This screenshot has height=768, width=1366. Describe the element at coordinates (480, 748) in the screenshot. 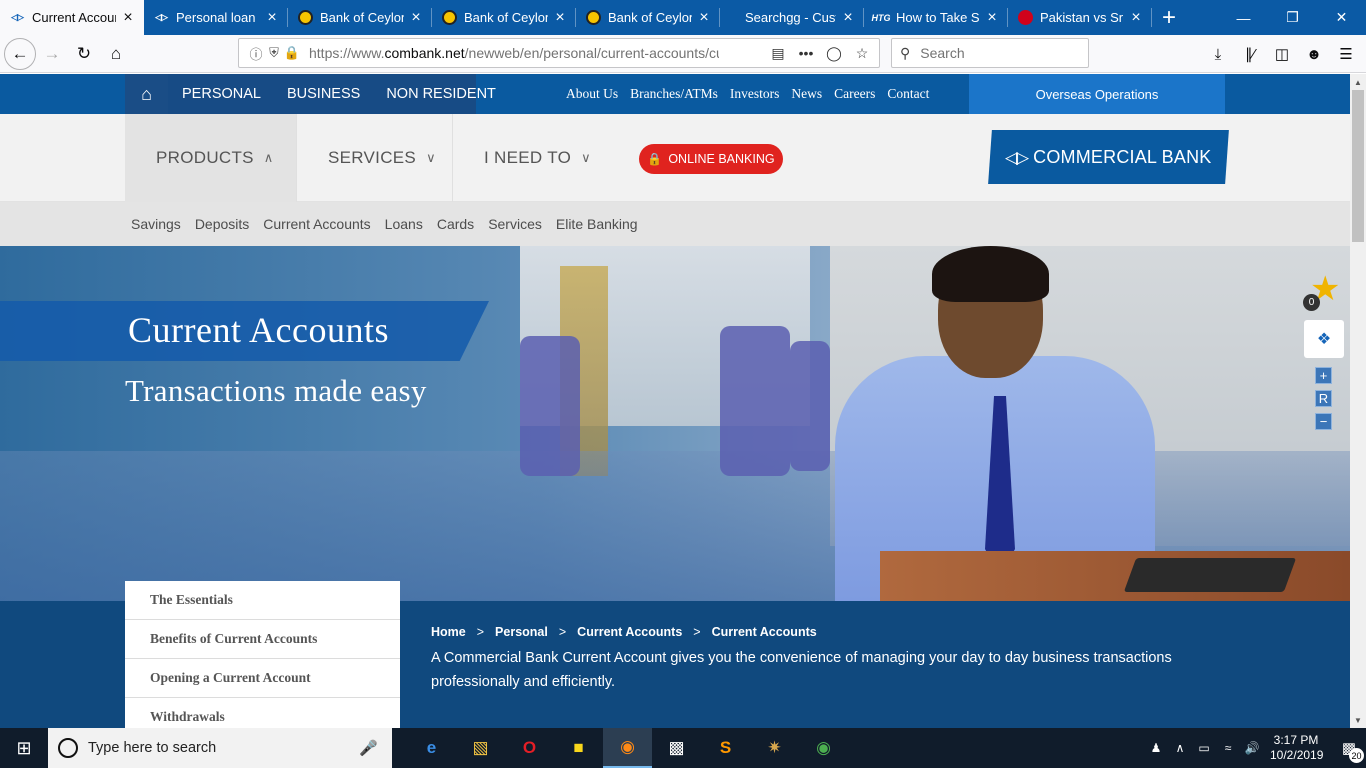

I see `file-explorer-icon: ▧` at that location.